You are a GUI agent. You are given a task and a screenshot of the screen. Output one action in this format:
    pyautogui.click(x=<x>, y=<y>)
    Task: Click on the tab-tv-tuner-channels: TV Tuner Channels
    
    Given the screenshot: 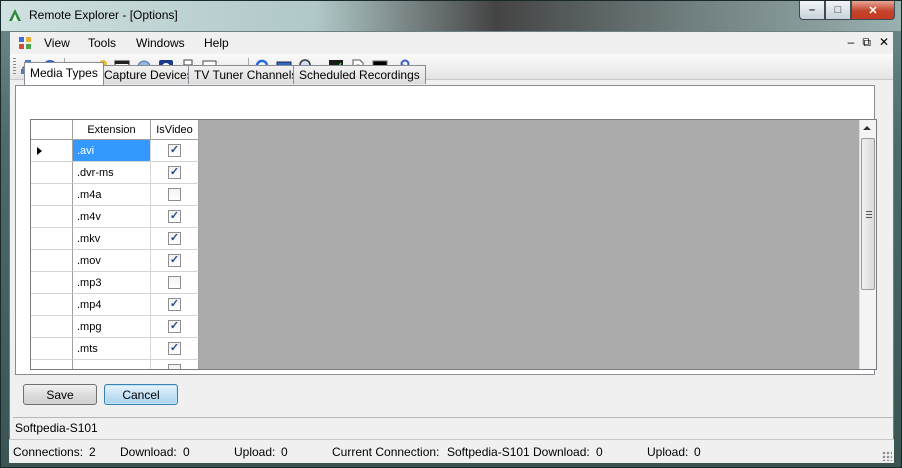 What is the action you would take?
    pyautogui.click(x=246, y=74)
    